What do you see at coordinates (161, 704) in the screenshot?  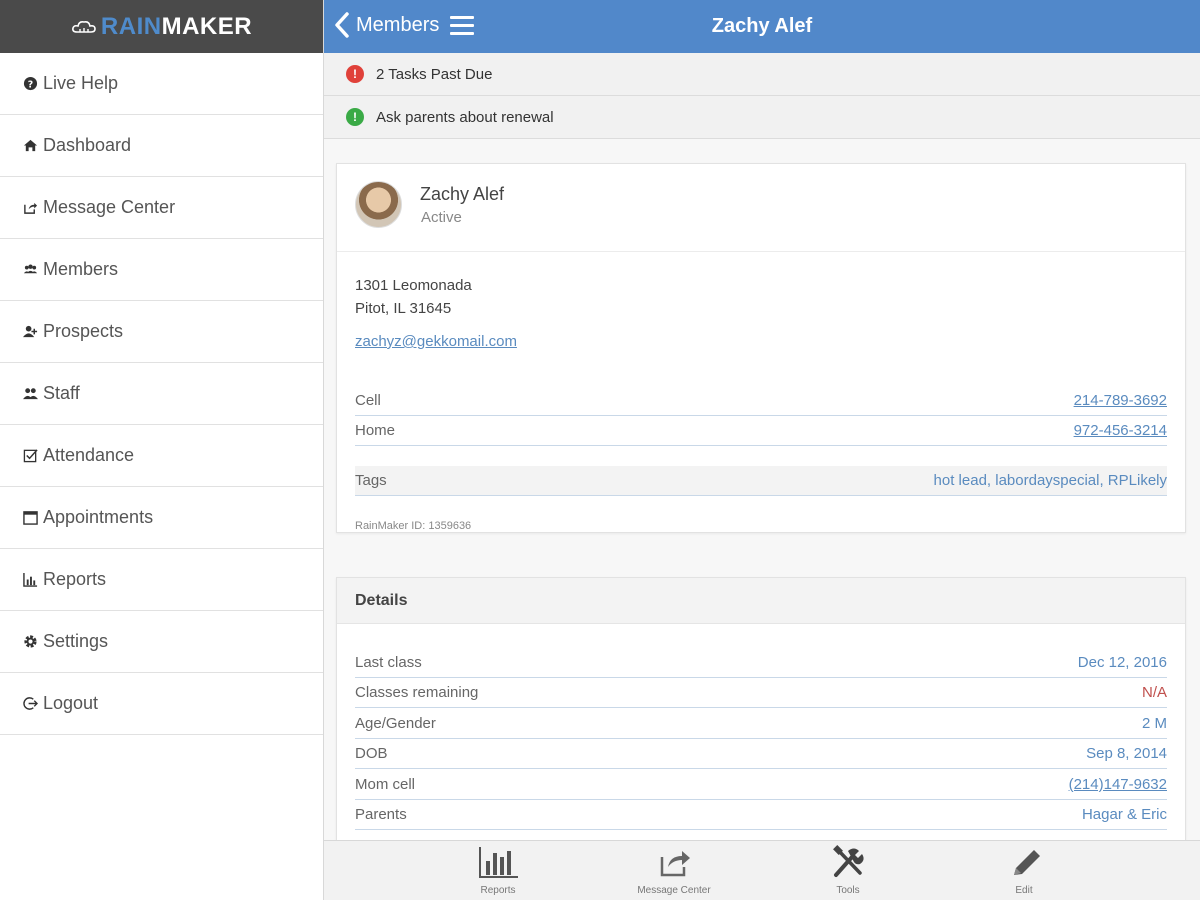 I see `sidebar-item-logout: Logout` at bounding box center [161, 704].